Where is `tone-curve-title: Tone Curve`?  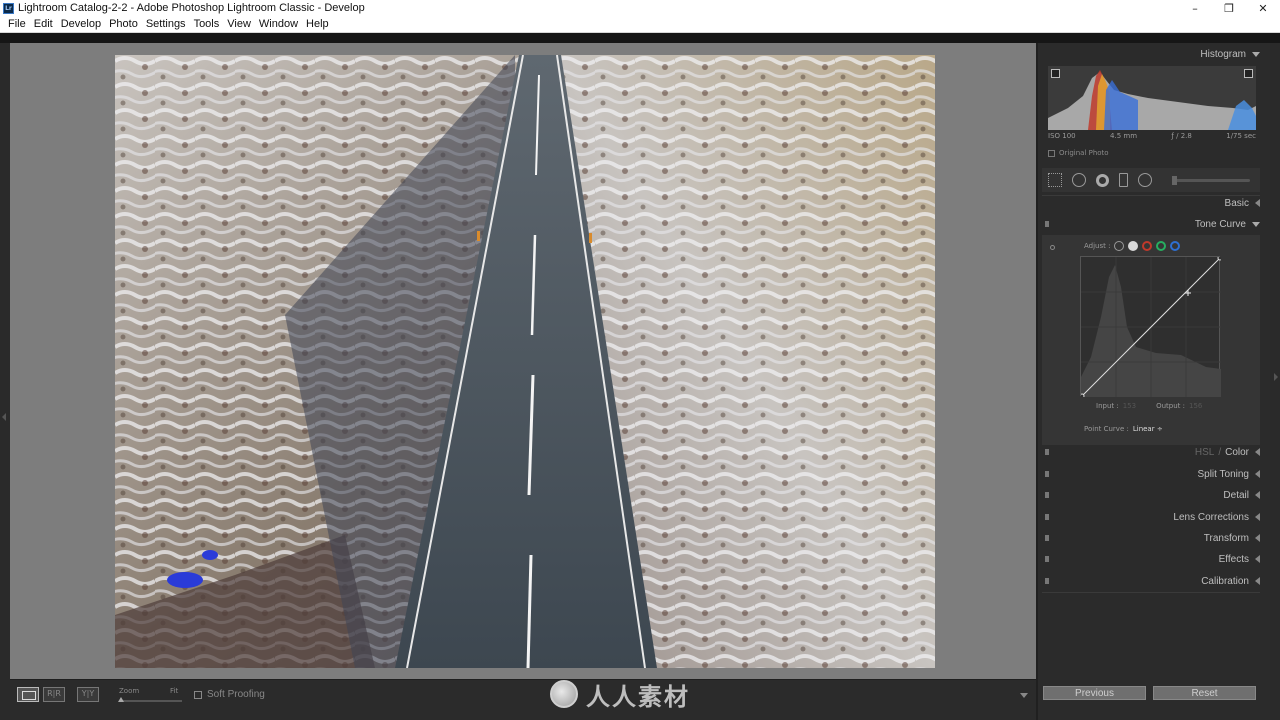 tone-curve-title: Tone Curve is located at coordinates (1220, 224).